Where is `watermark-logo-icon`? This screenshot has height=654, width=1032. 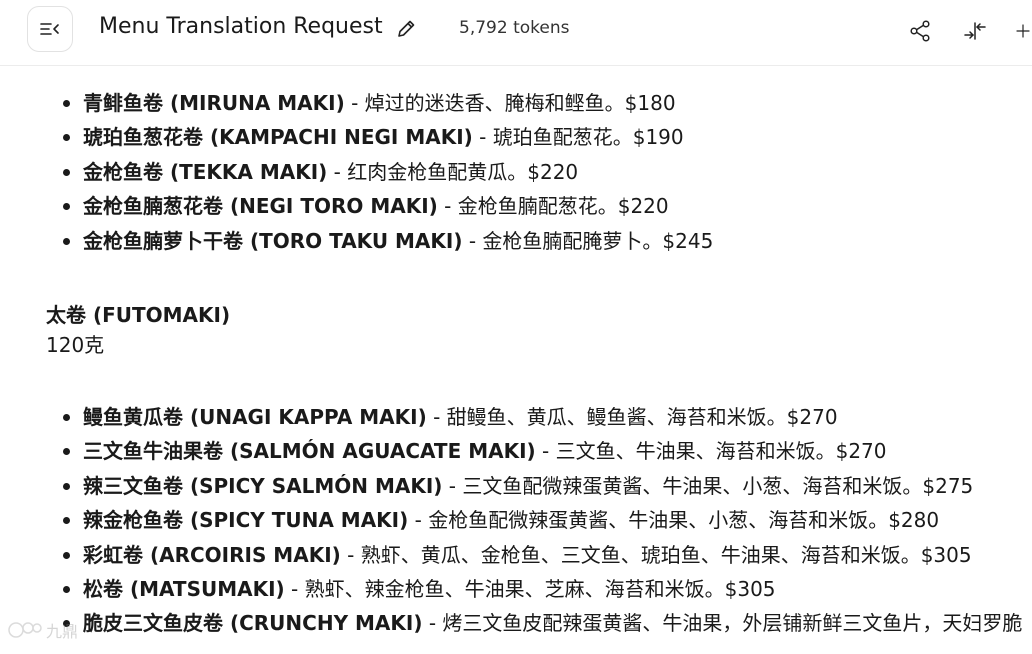
watermark-logo-icon is located at coordinates (25, 630).